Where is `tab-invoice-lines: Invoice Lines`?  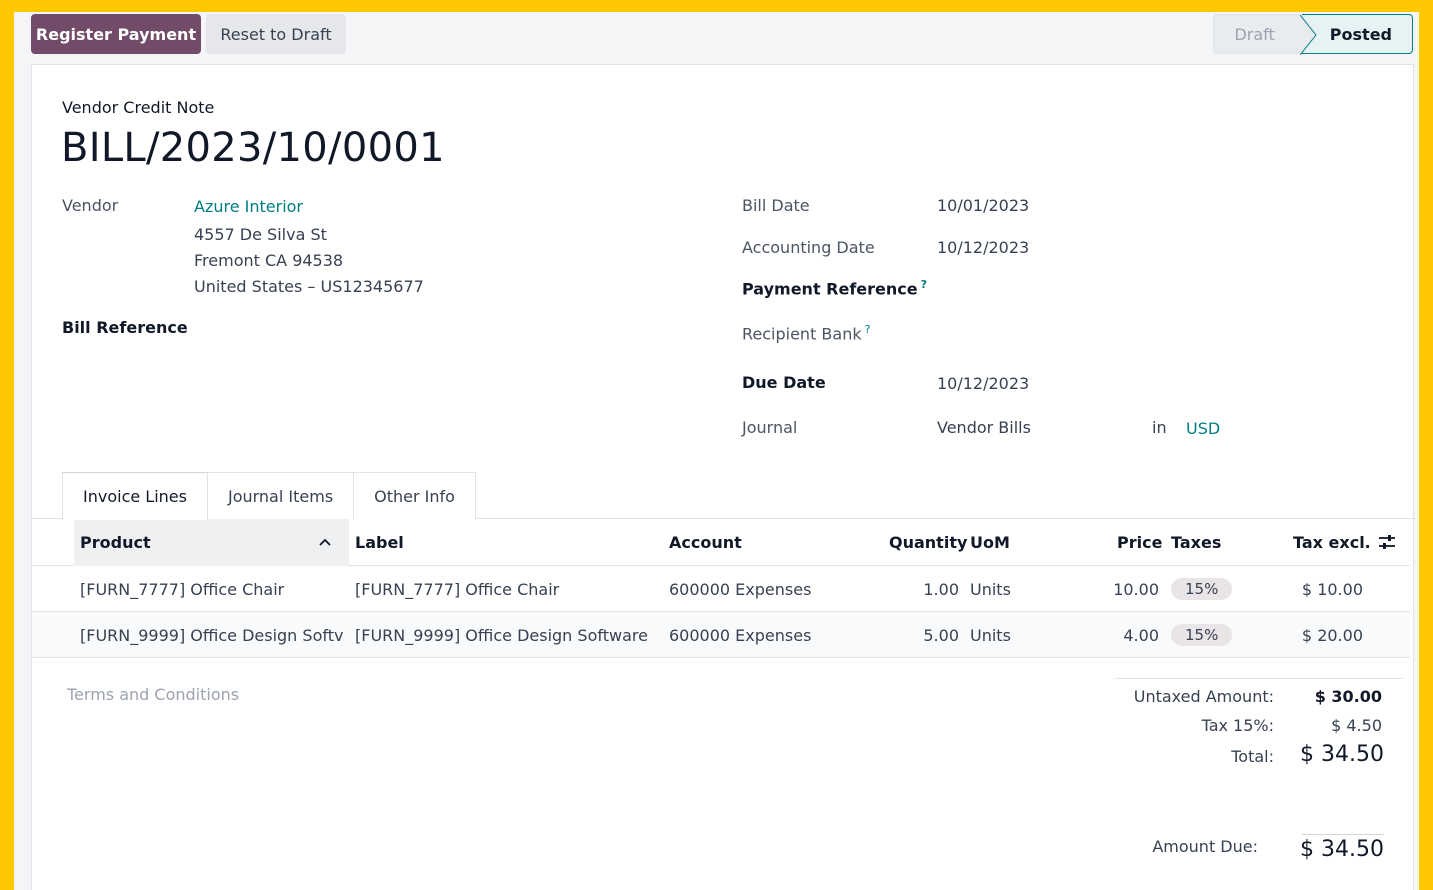
tab-invoice-lines: Invoice Lines is located at coordinates (135, 496).